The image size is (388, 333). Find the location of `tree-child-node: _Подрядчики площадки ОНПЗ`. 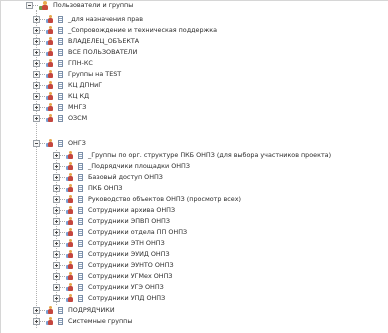

tree-child-node: _Подрядчики площадки ОНПЗ is located at coordinates (121, 166).